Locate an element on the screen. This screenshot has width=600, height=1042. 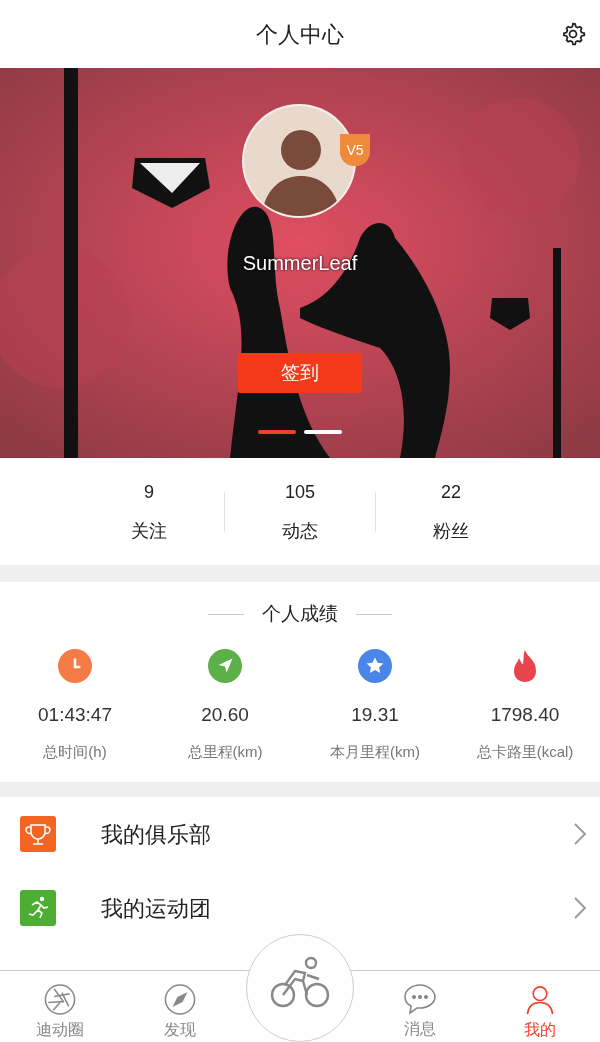
aperture-icon is located at coordinates (60, 999).